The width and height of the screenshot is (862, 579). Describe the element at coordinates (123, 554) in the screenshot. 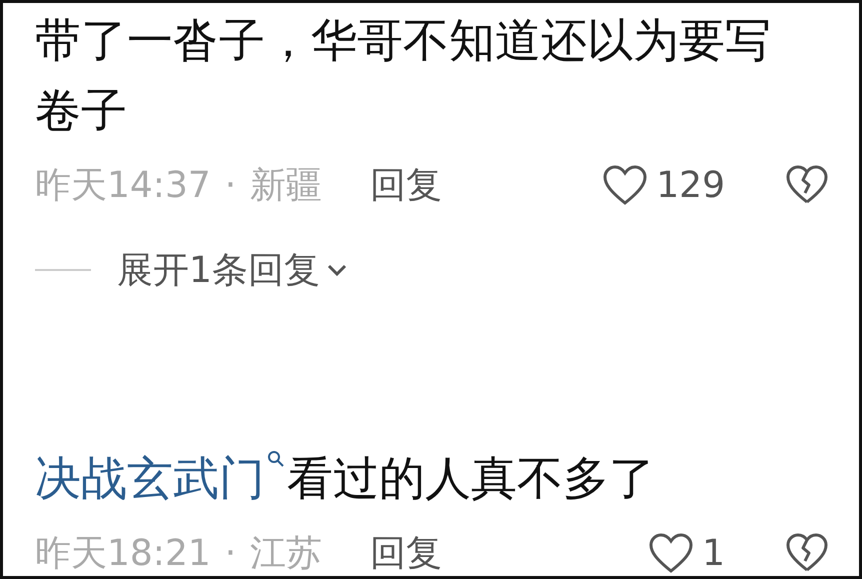

I see `comment-time: 昨天18:21` at that location.